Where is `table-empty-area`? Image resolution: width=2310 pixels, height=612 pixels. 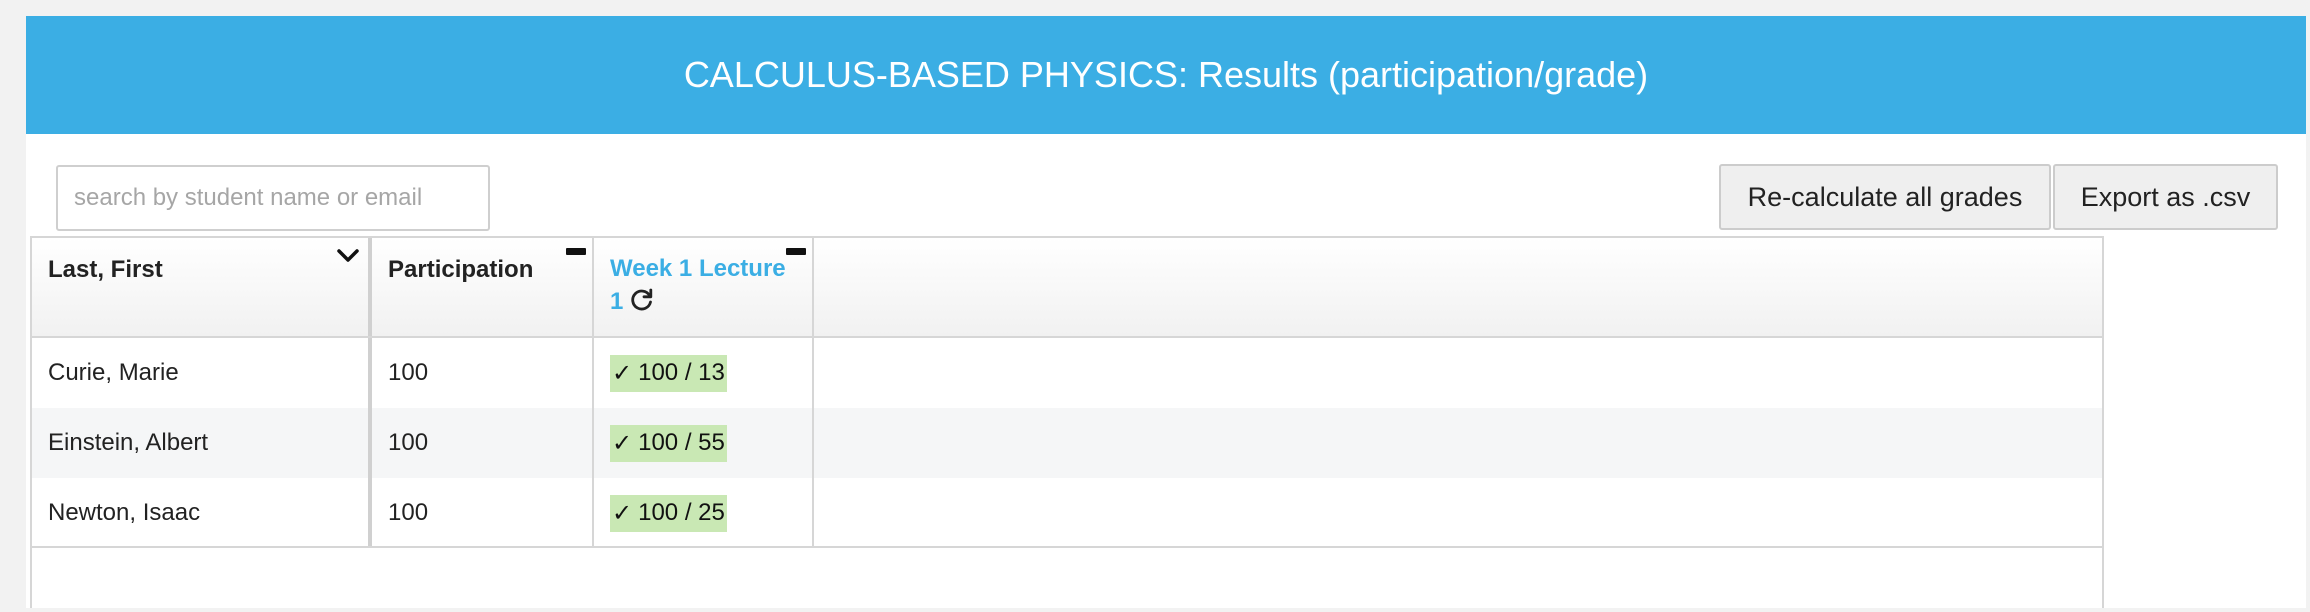
table-empty-area is located at coordinates (1067, 579).